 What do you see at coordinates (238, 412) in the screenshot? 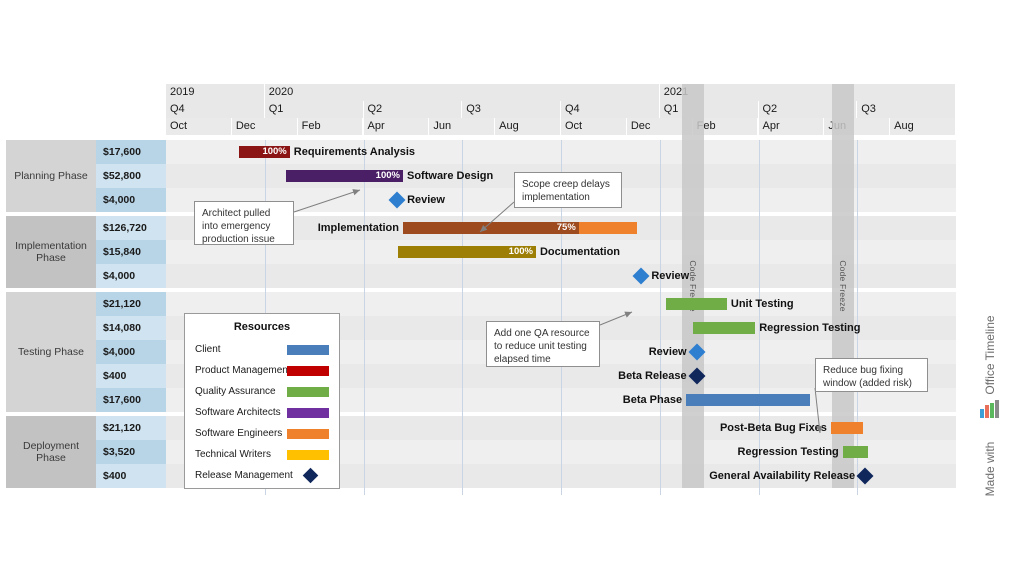
I see `legend-item-label: Software Architects` at bounding box center [238, 412].